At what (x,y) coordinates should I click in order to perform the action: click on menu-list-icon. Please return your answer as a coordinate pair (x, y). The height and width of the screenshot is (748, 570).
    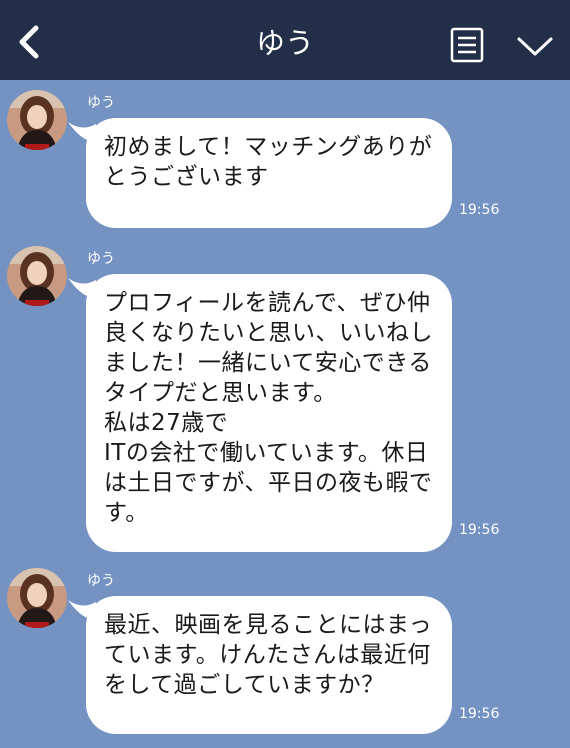
    Looking at the image, I should click on (467, 45).